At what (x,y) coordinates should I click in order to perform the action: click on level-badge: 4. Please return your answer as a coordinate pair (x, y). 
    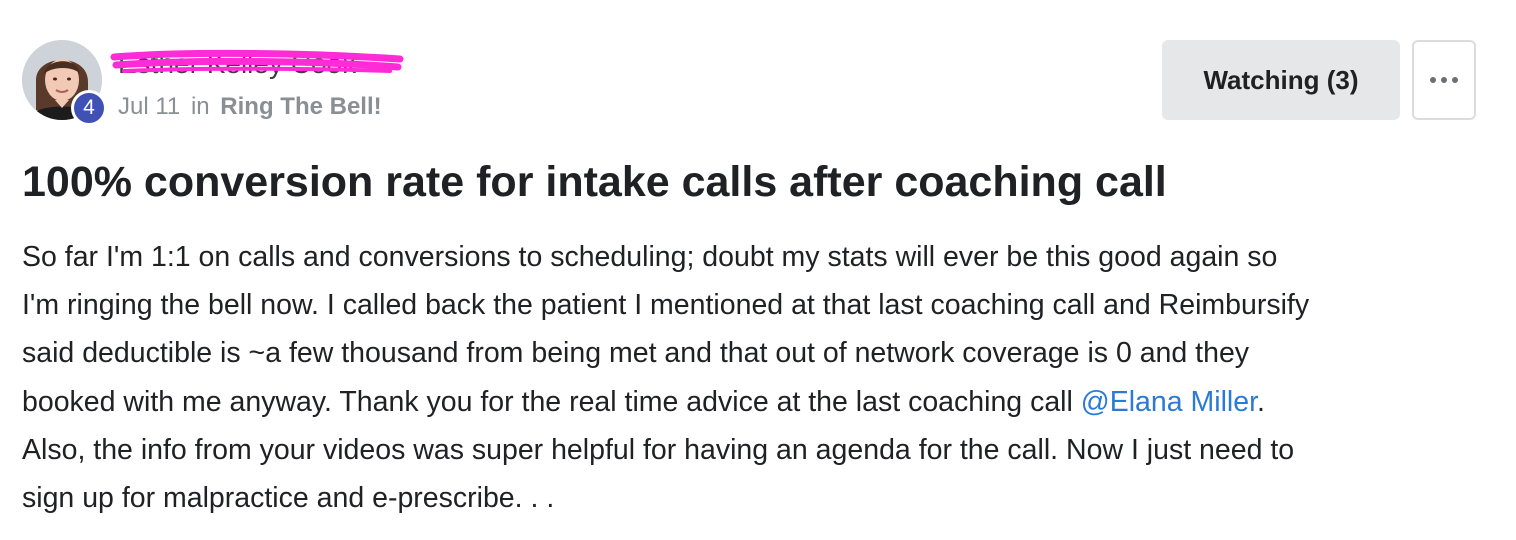
    Looking at the image, I should click on (89, 108).